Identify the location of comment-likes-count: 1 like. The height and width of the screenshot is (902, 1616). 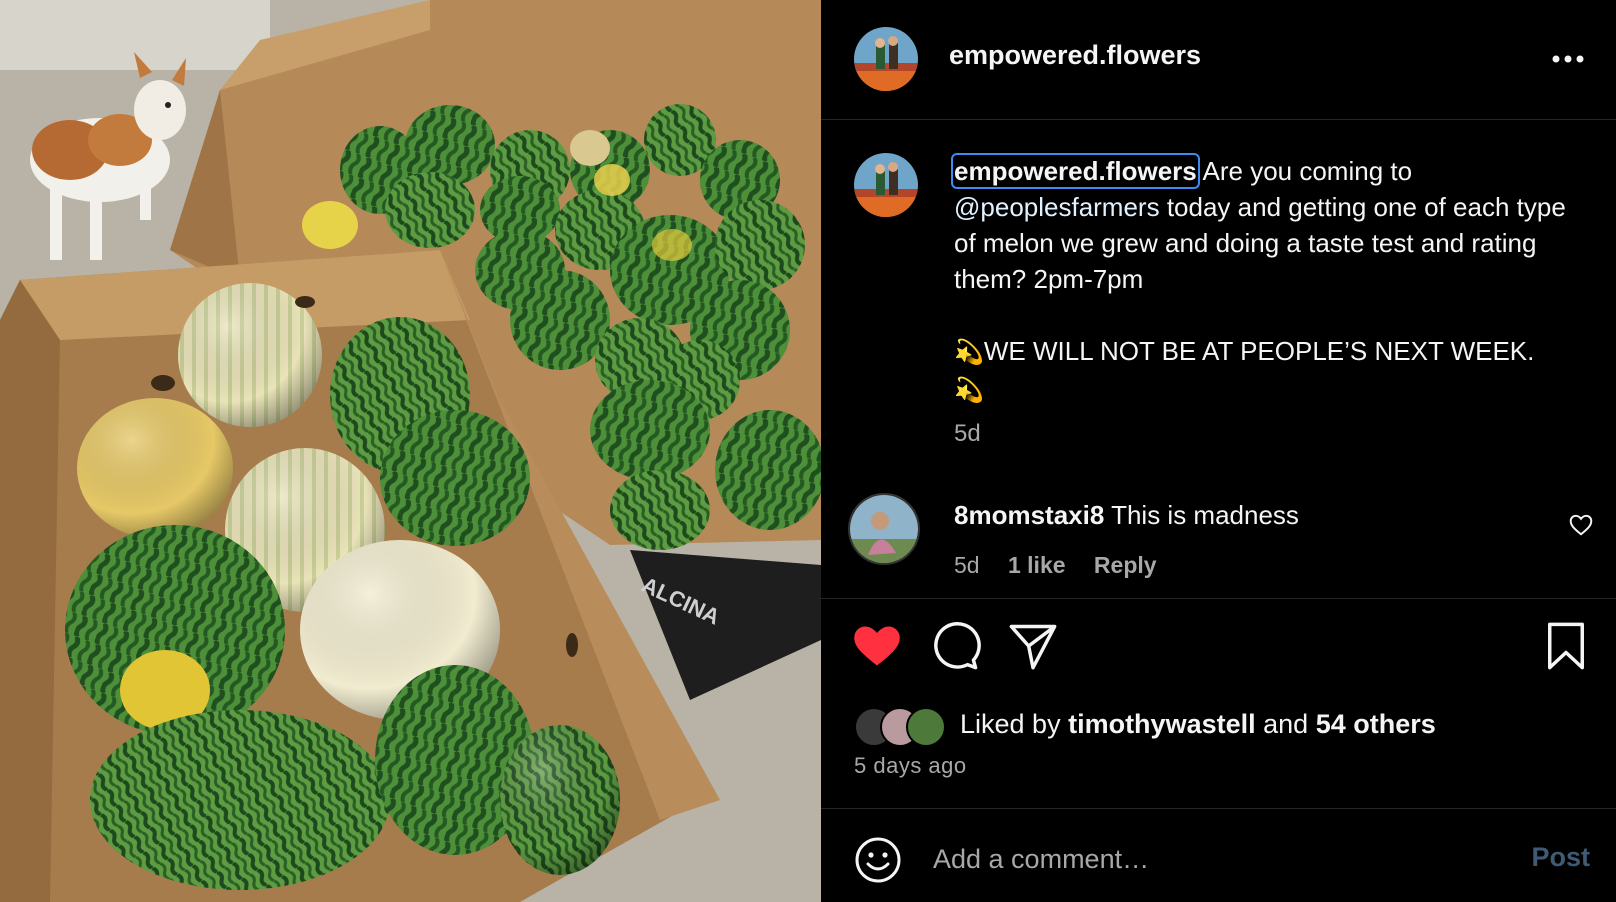
(1037, 565).